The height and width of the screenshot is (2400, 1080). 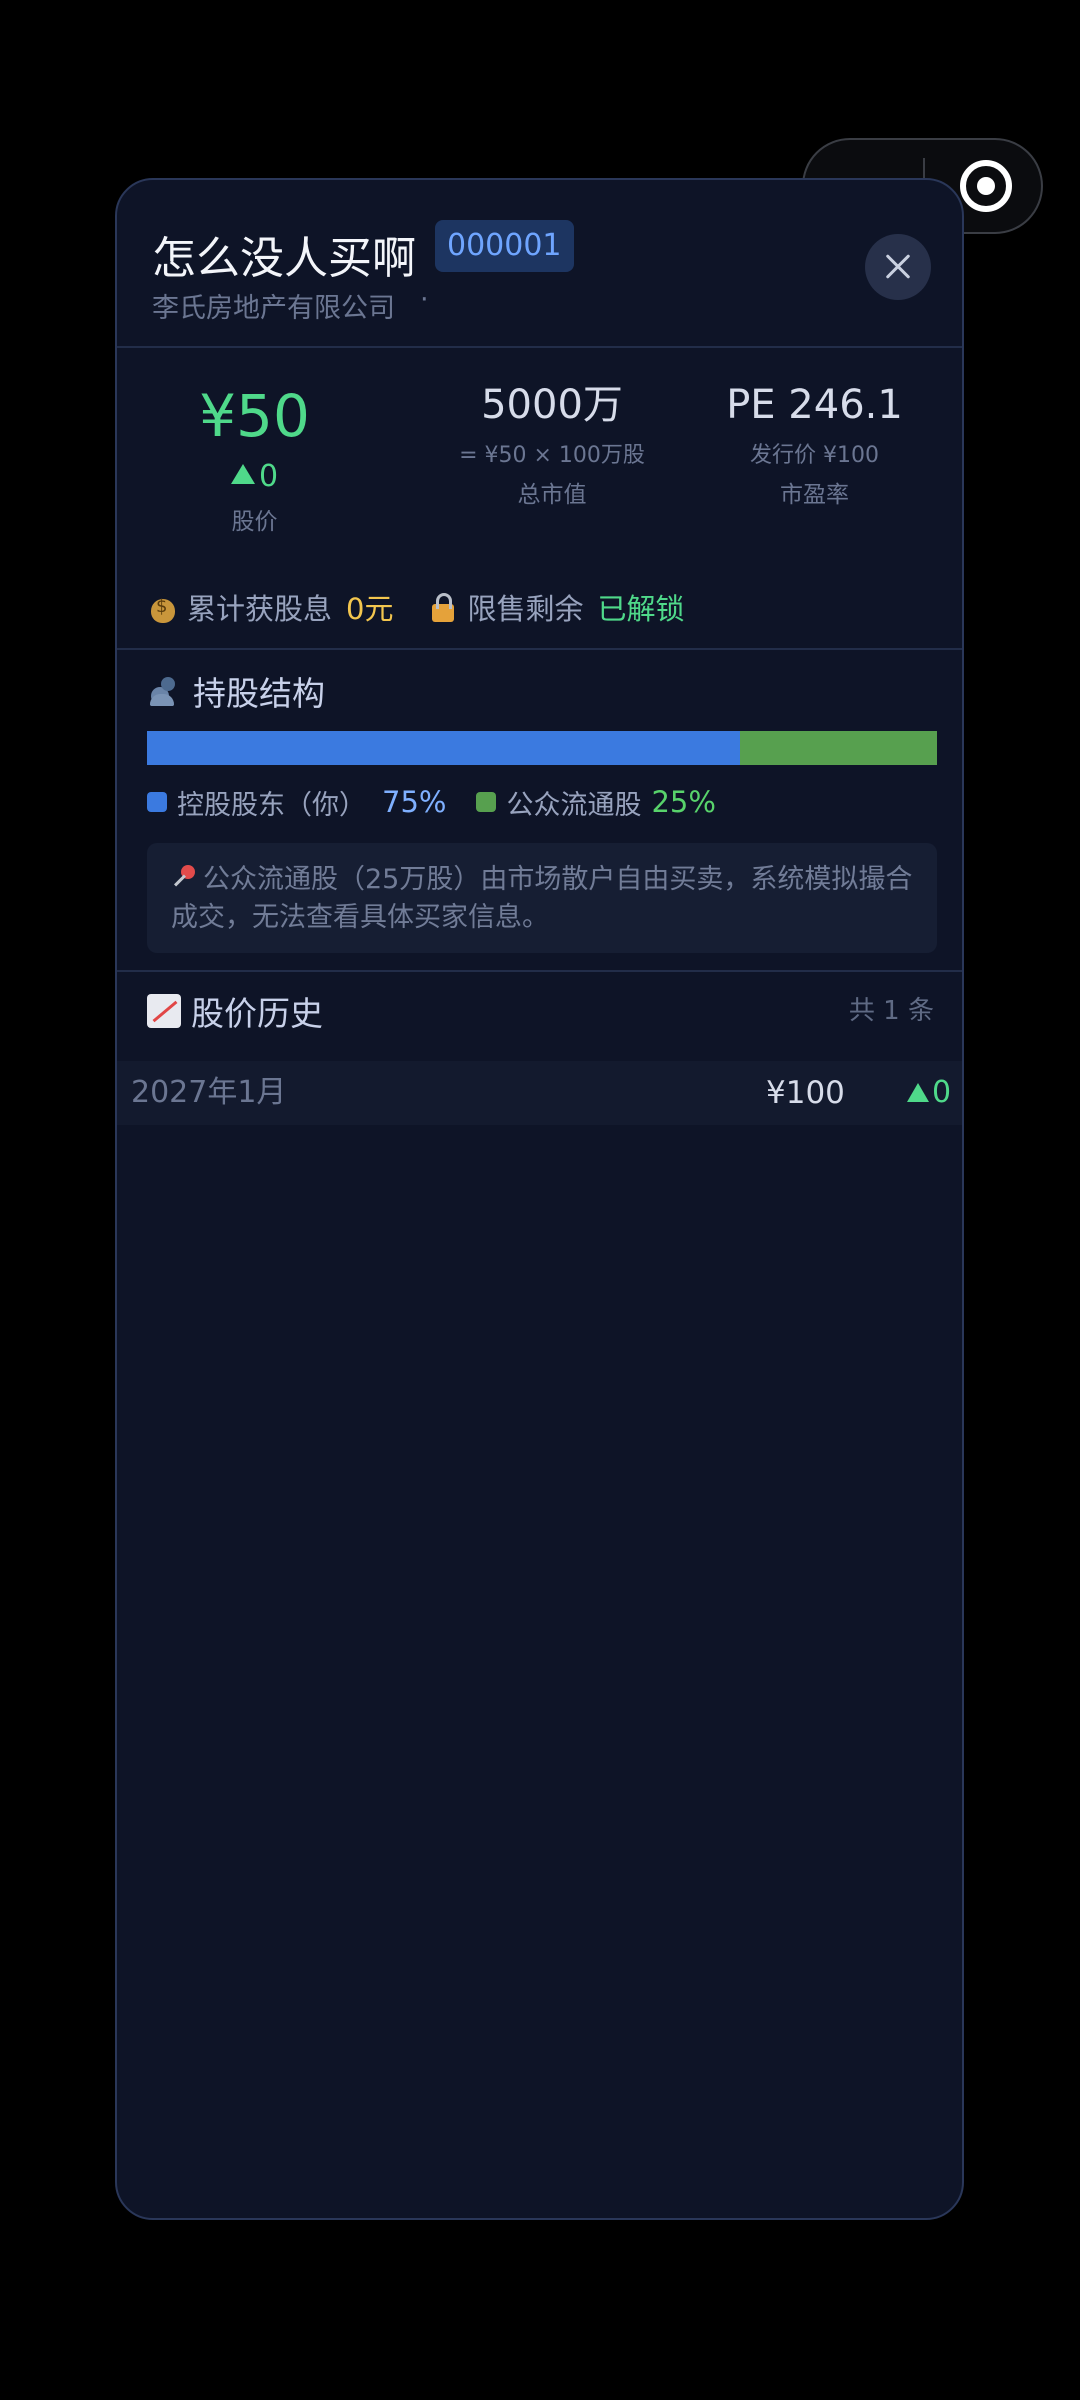 I want to click on market-cap-formula: = ¥50 × 100万股, so click(x=552, y=455).